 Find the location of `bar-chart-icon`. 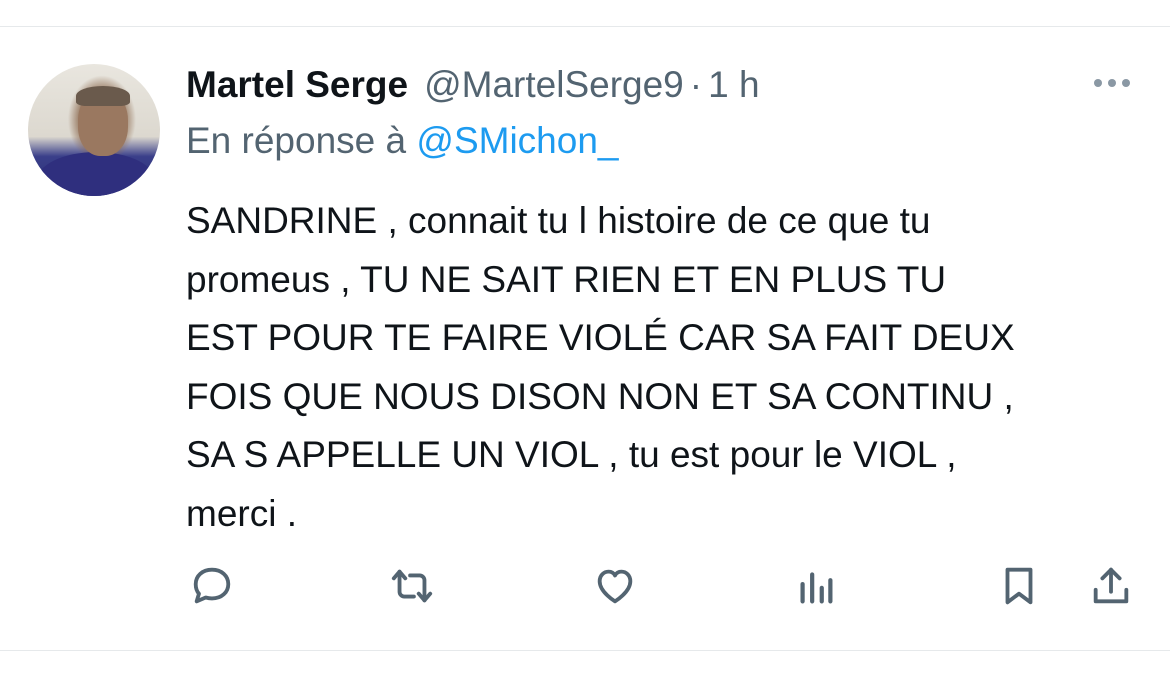

bar-chart-icon is located at coordinates (816, 588).